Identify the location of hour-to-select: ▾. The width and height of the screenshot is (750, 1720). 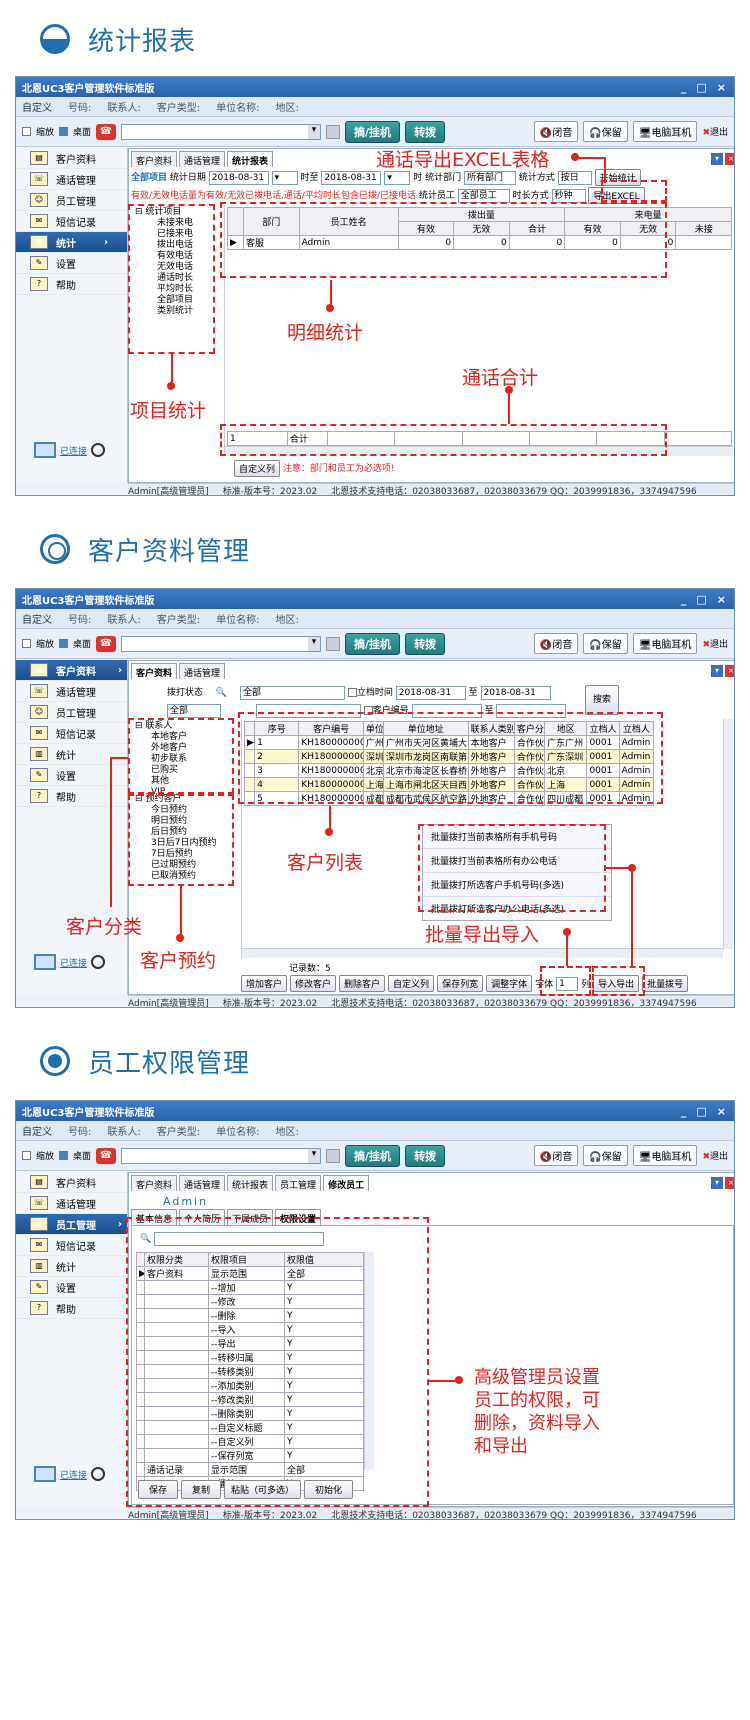
(397, 177).